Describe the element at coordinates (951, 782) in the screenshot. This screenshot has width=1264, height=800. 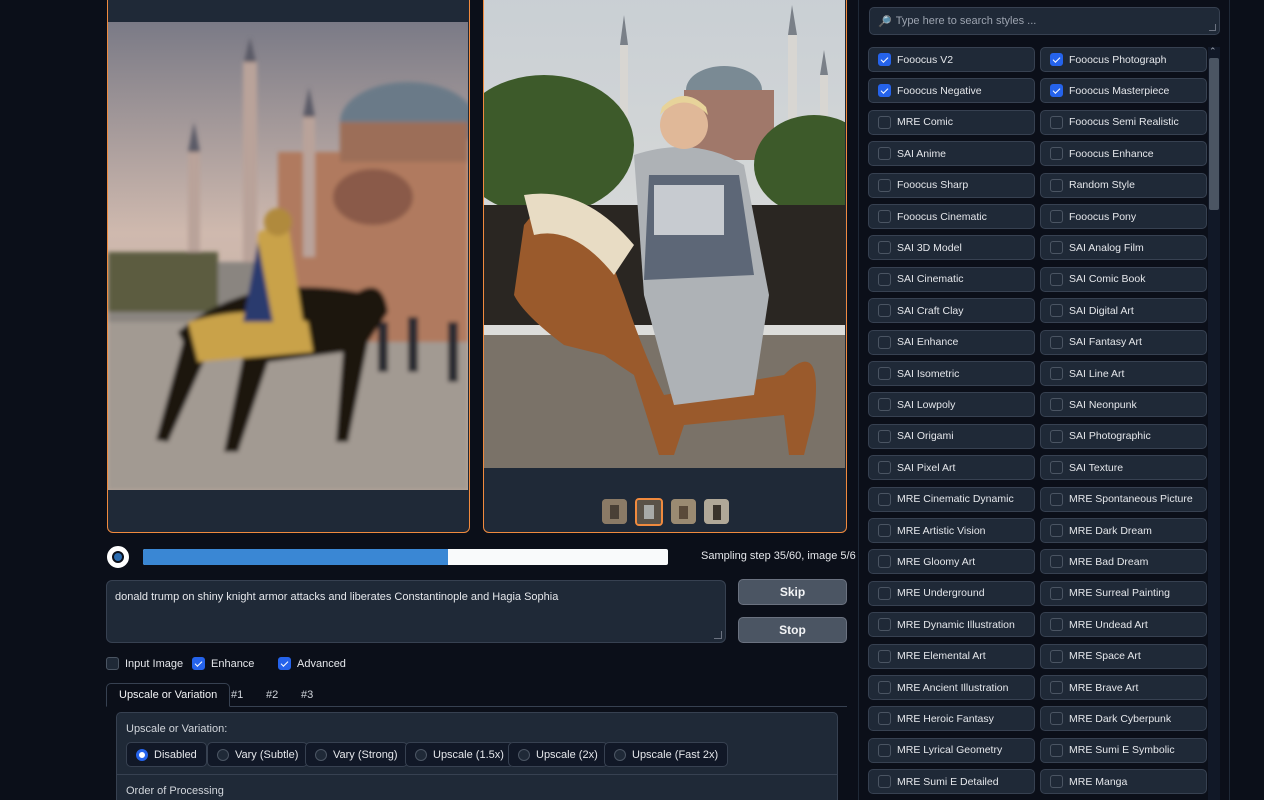
I see `style-option: MRE Sumi E Detailed` at that location.